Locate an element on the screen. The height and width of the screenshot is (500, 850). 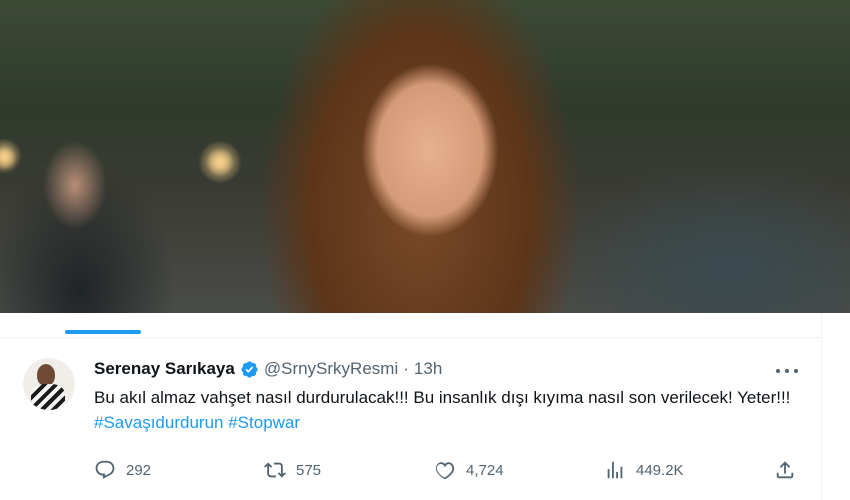
views-count: 449.2K is located at coordinates (660, 470).